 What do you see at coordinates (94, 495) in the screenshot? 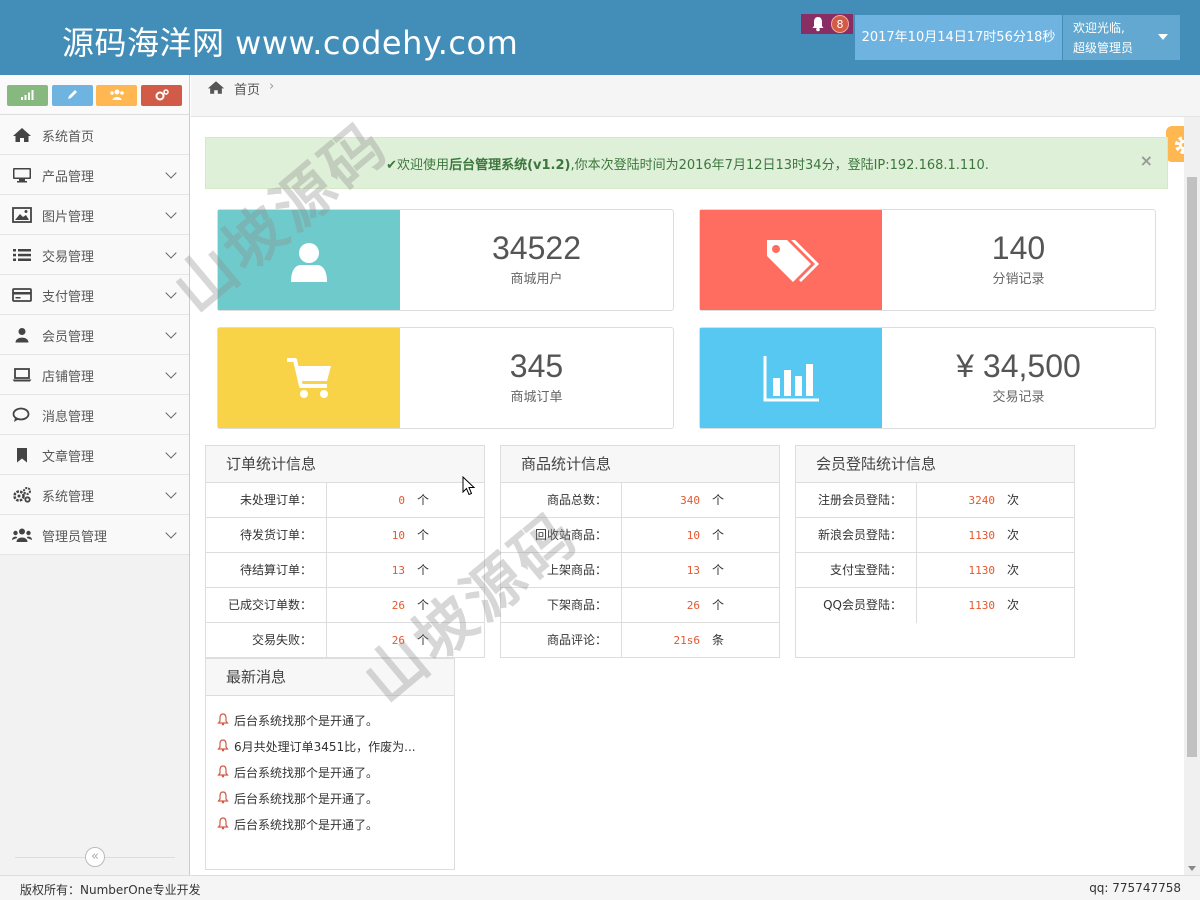
I see `sidebar-item-system: 系统管理` at bounding box center [94, 495].